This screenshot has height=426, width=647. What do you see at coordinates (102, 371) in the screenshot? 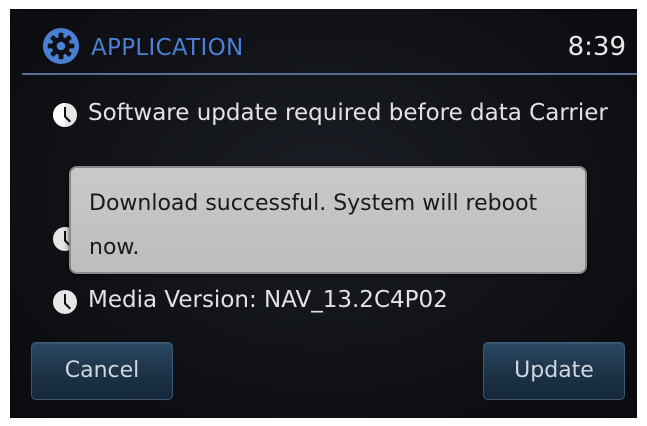
I see `cancel-button: Cancel` at bounding box center [102, 371].